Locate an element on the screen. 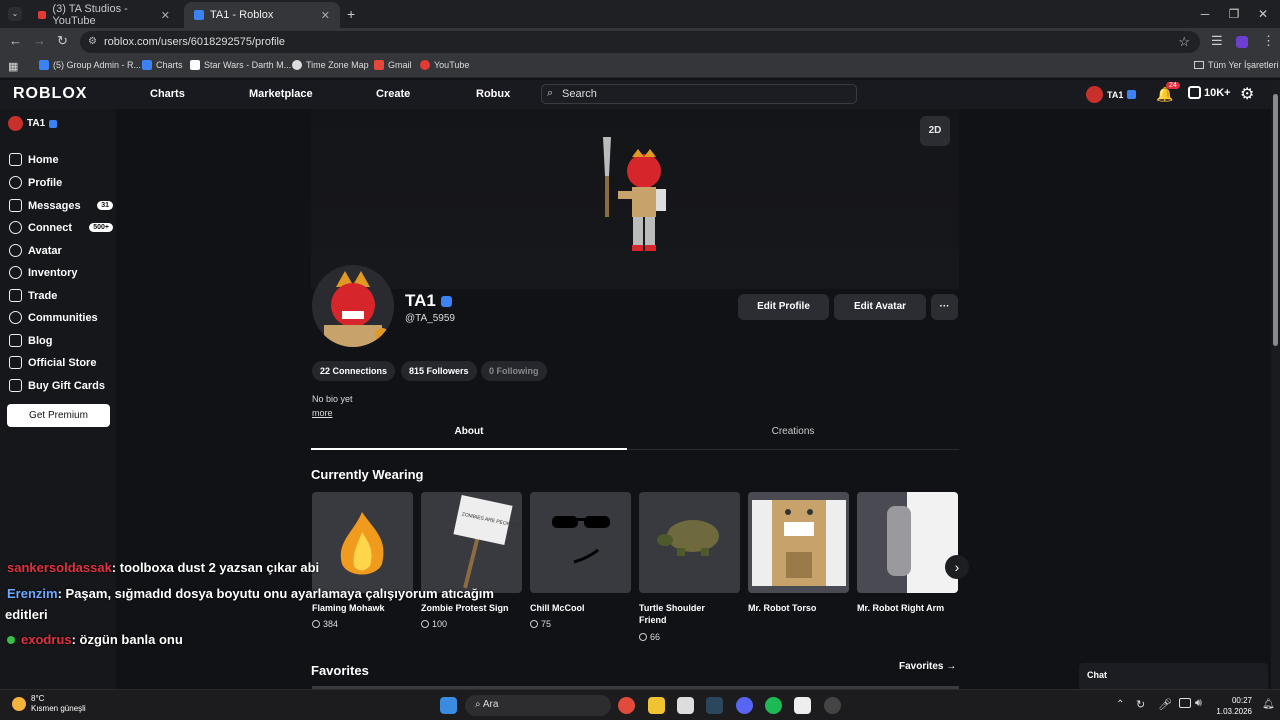  bio-more-link: more is located at coordinates (322, 413).